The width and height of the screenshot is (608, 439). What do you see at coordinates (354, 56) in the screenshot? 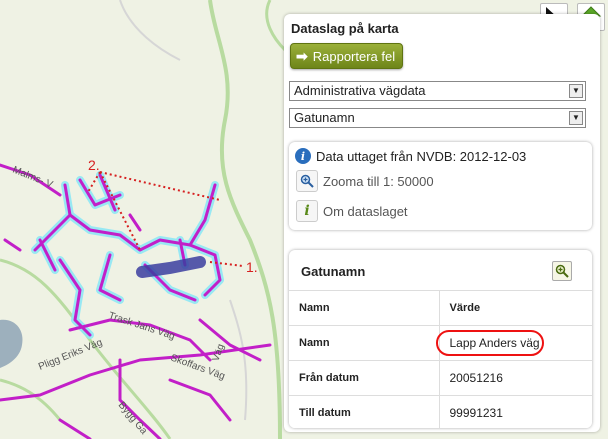
I see `report-error-label: Rapportera fel` at bounding box center [354, 56].